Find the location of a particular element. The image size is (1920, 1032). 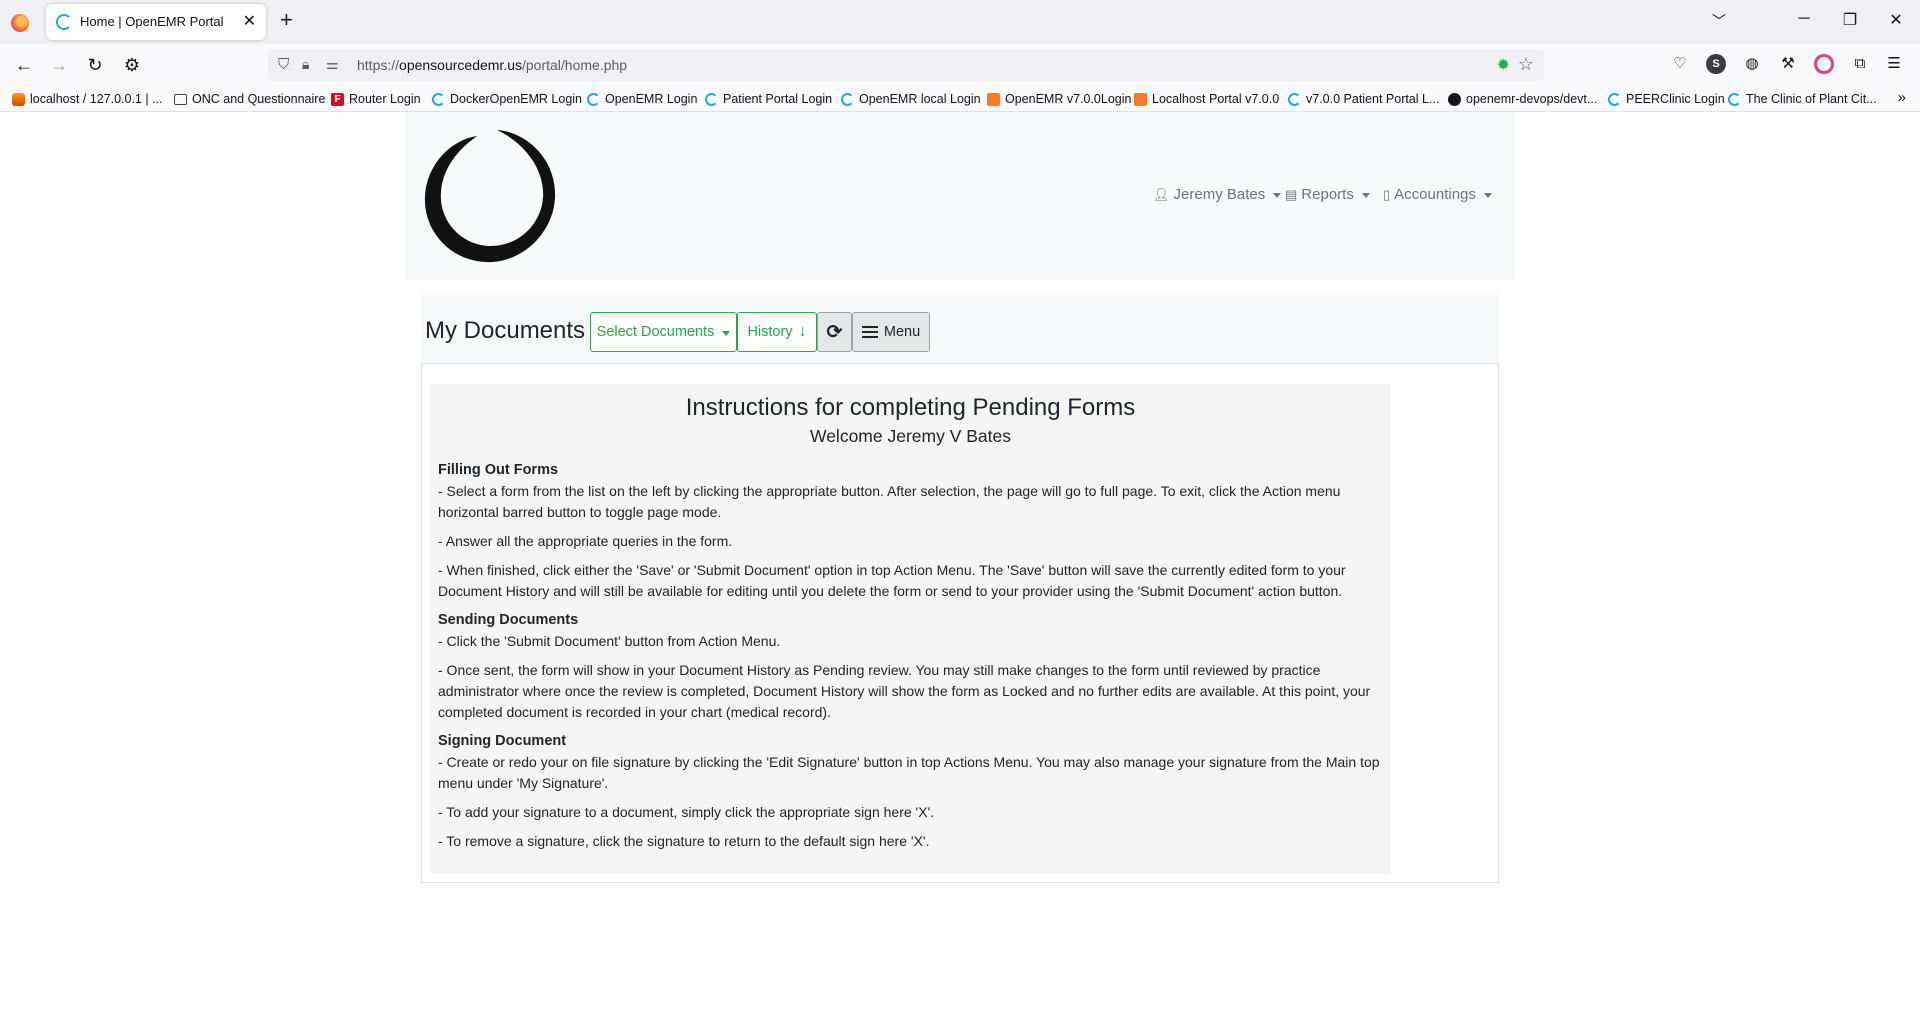

minimize-icon: ─ is located at coordinates (1804, 19).